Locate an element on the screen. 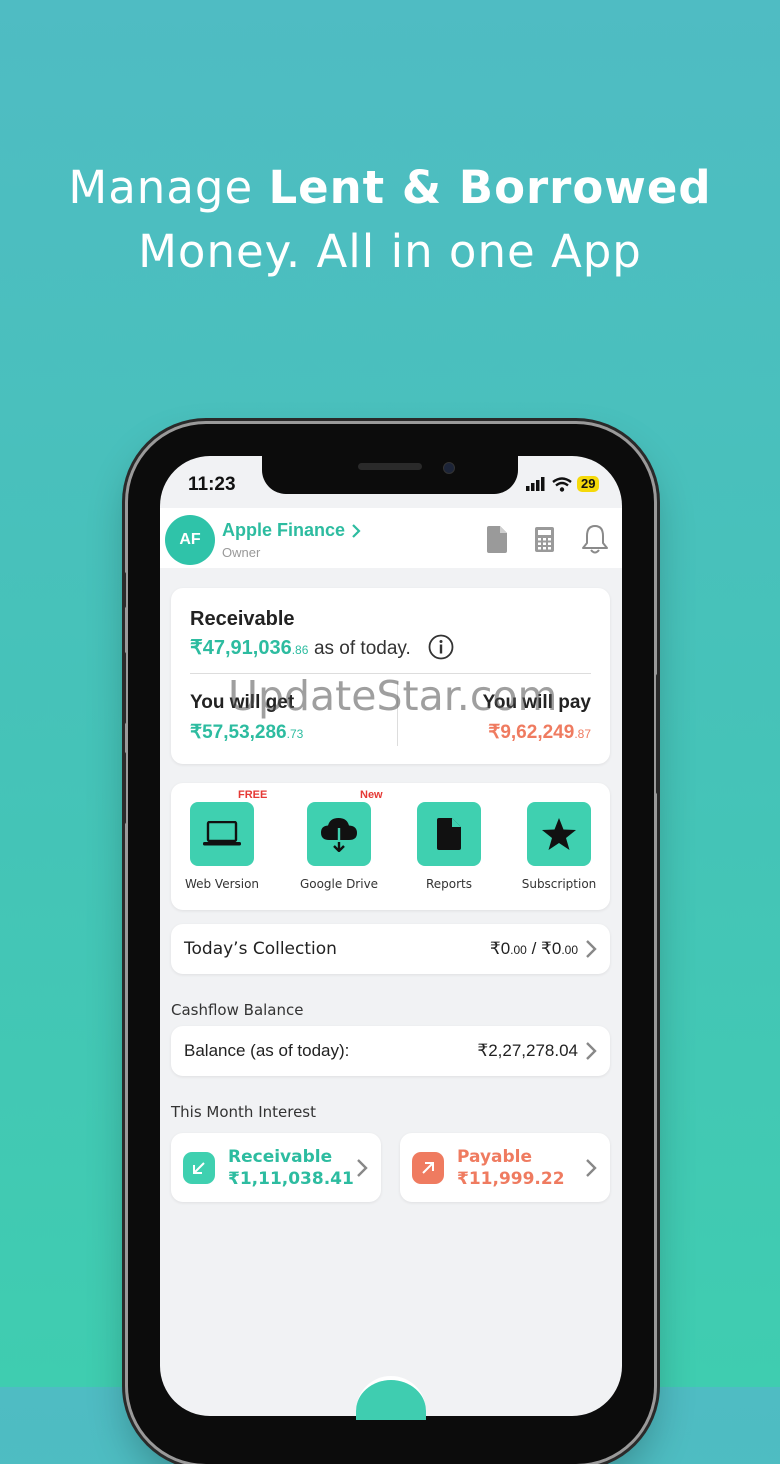  web-version-button is located at coordinates (222, 834).